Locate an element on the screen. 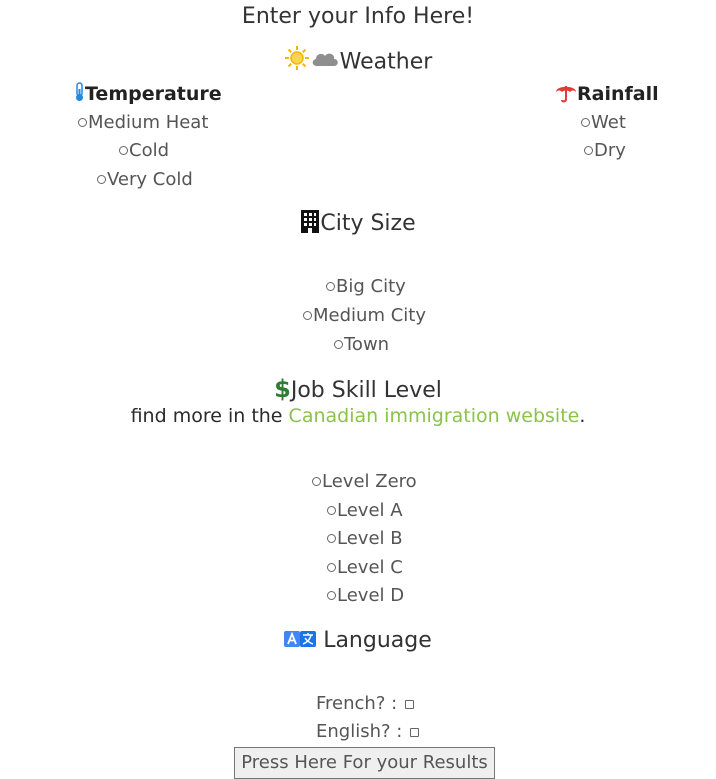  skill-option-level-b: Level B is located at coordinates (365, 539).